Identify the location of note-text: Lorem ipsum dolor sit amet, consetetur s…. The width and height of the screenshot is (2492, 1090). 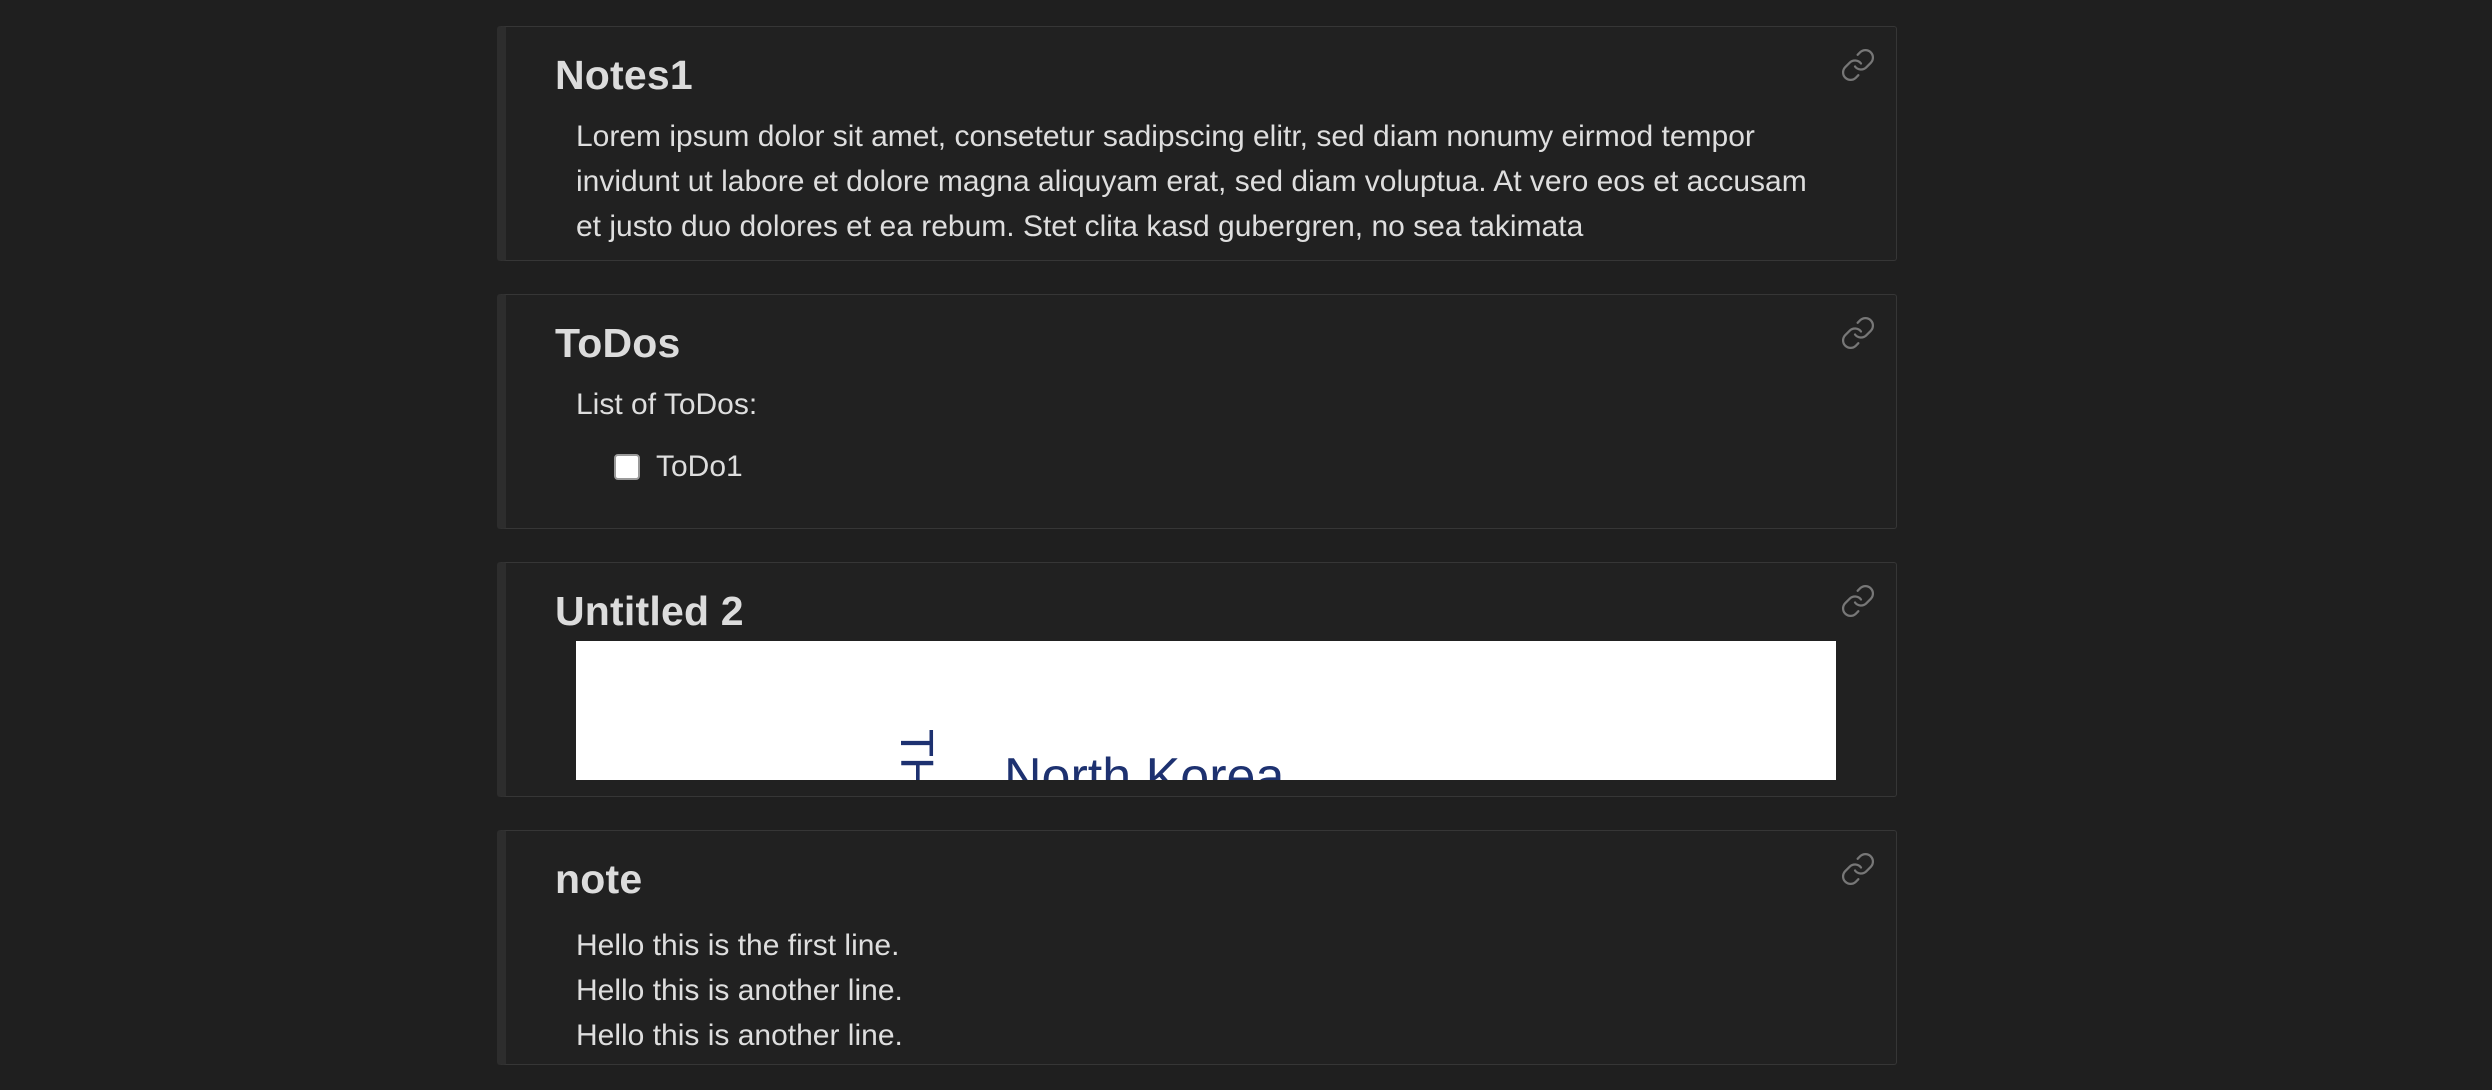
(1191, 181).